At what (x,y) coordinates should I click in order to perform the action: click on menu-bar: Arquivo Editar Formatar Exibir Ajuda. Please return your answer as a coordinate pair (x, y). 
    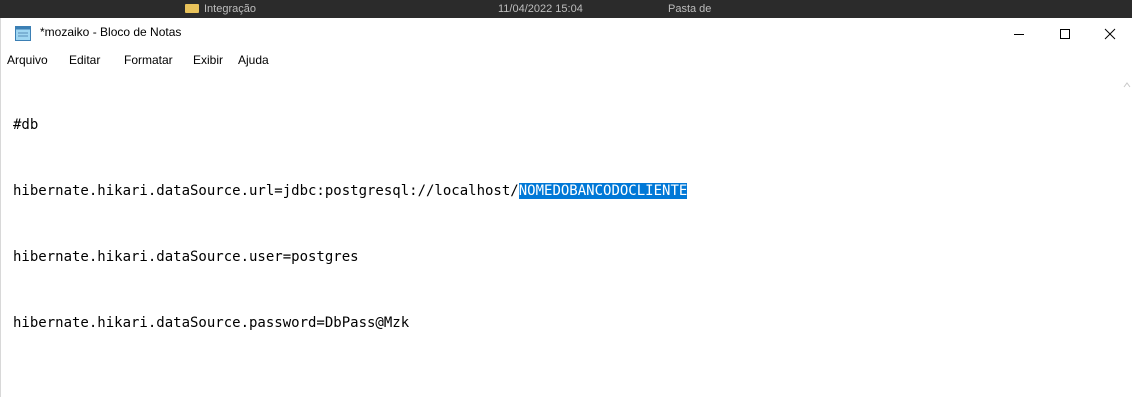
    Looking at the image, I should click on (566, 59).